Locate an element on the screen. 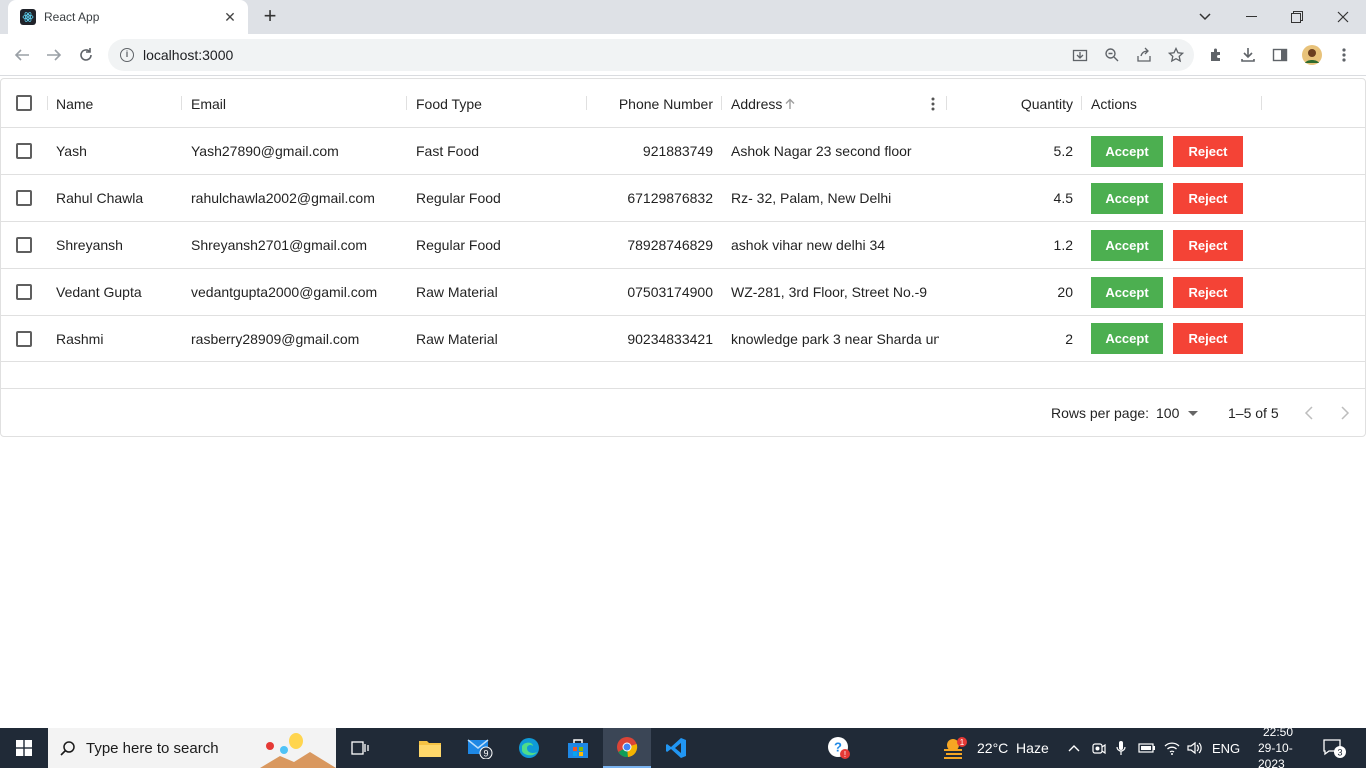 Image resolution: width=1366 pixels, height=772 pixels. header-email: Email is located at coordinates (208, 103).